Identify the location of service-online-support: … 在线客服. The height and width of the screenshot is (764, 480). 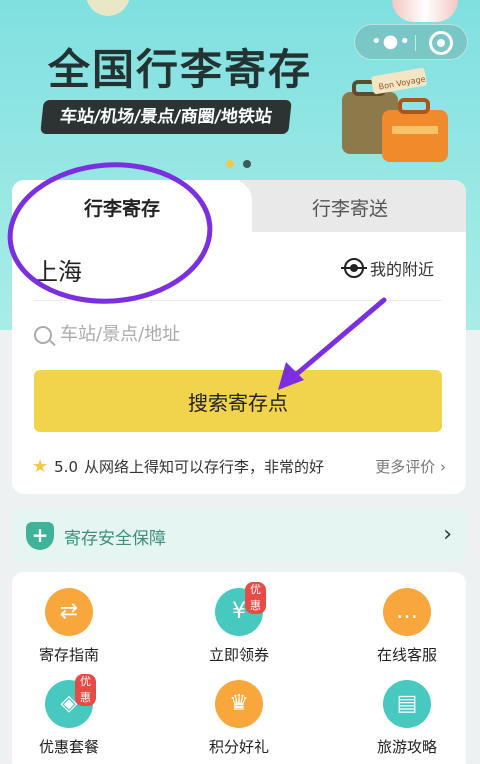
(407, 626).